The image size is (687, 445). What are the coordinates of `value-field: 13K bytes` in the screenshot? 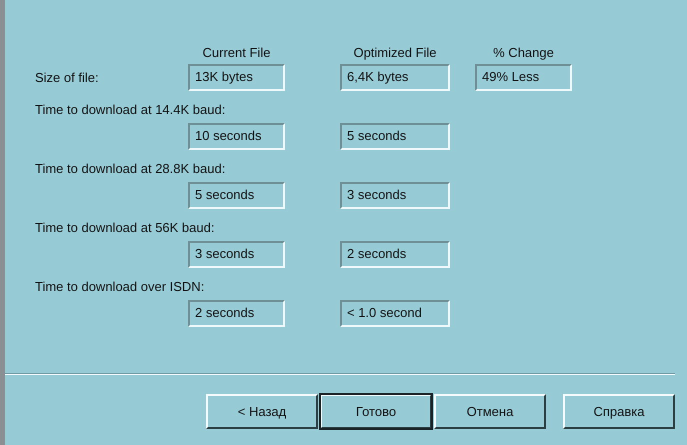 It's located at (236, 77).